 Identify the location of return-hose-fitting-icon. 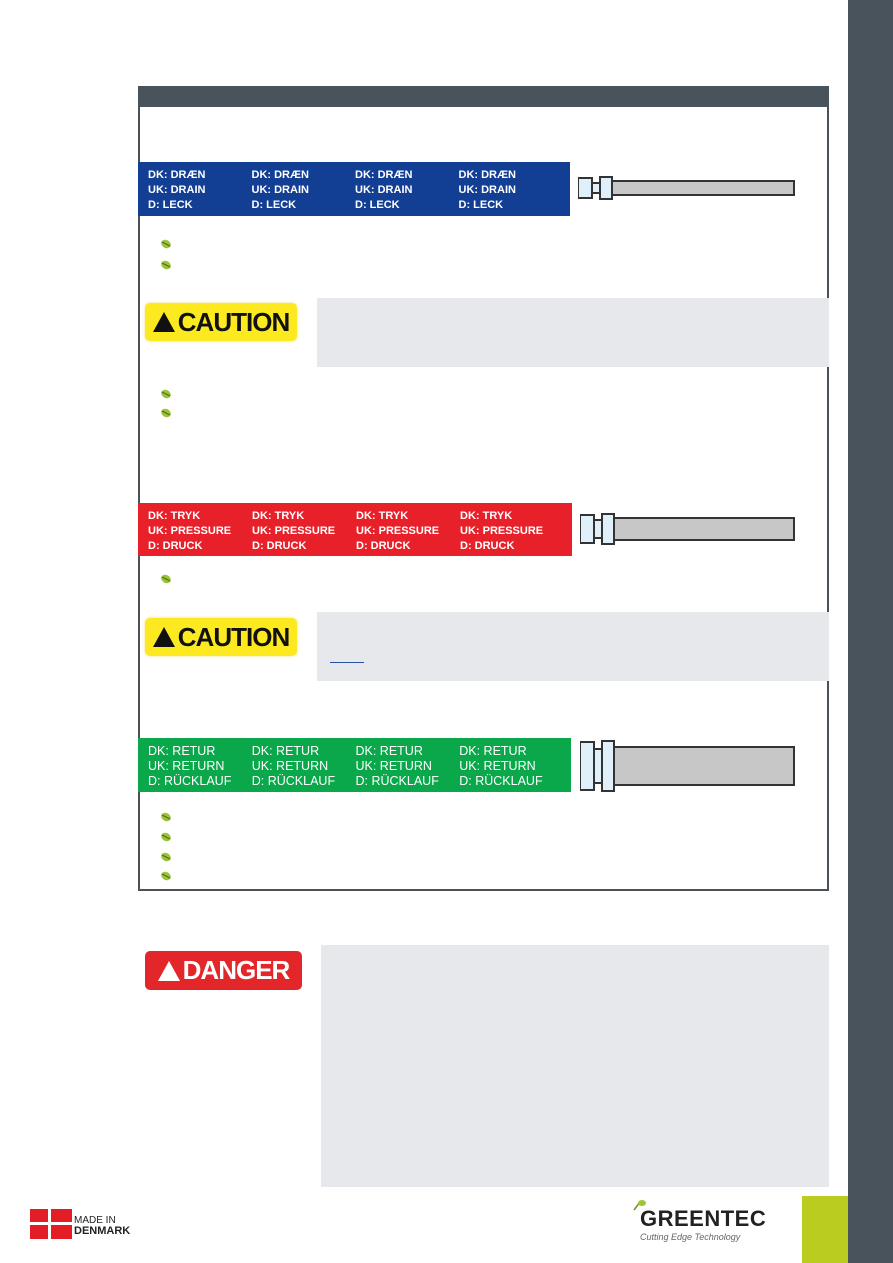
(687, 766).